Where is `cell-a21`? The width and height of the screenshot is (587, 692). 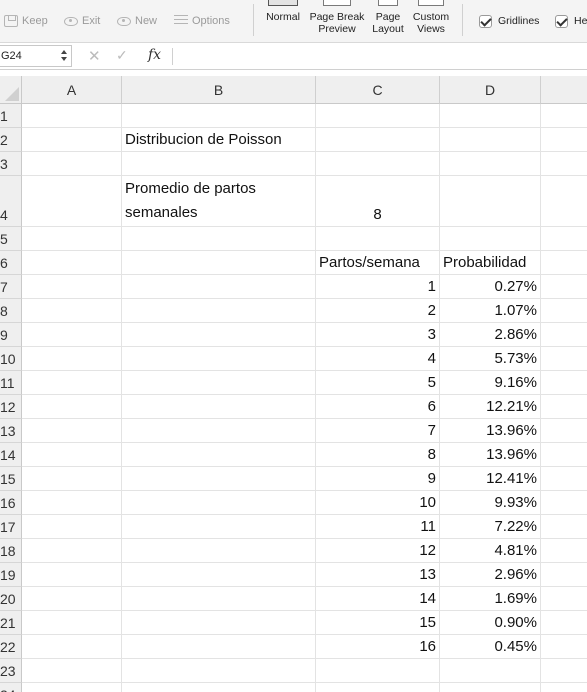
cell-a21 is located at coordinates (72, 623).